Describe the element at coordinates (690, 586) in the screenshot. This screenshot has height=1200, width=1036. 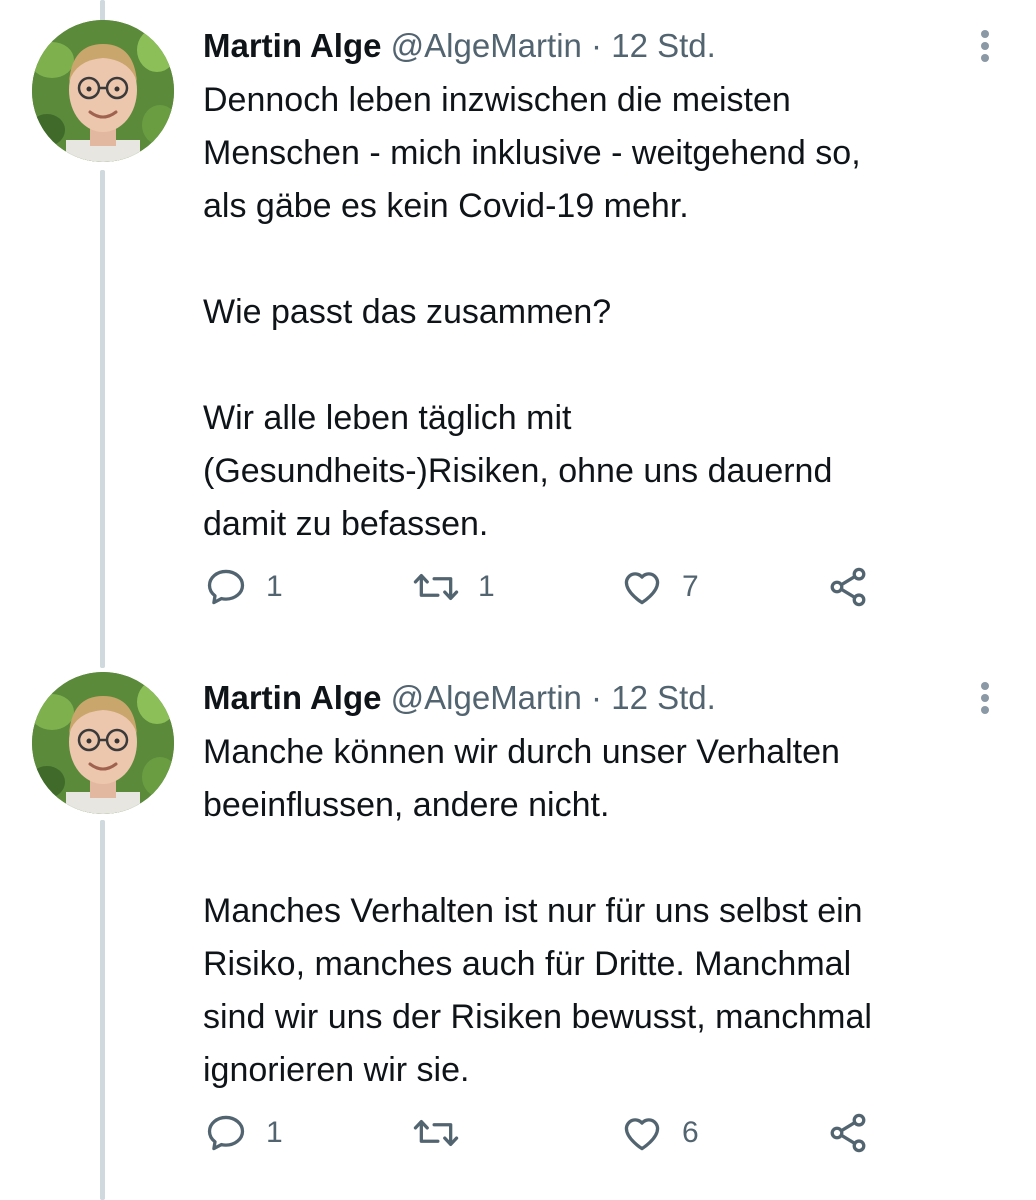
I see `like-count: 7` at that location.